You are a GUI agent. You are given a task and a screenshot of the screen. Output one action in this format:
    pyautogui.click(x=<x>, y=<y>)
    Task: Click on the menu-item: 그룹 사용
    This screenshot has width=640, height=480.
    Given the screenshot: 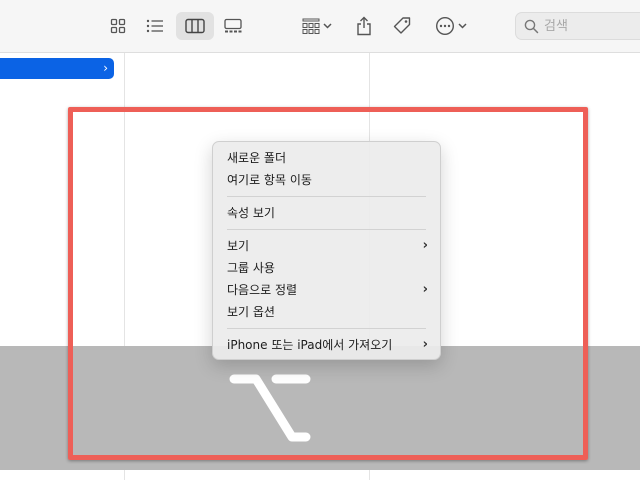 What is the action you would take?
    pyautogui.click(x=326, y=268)
    